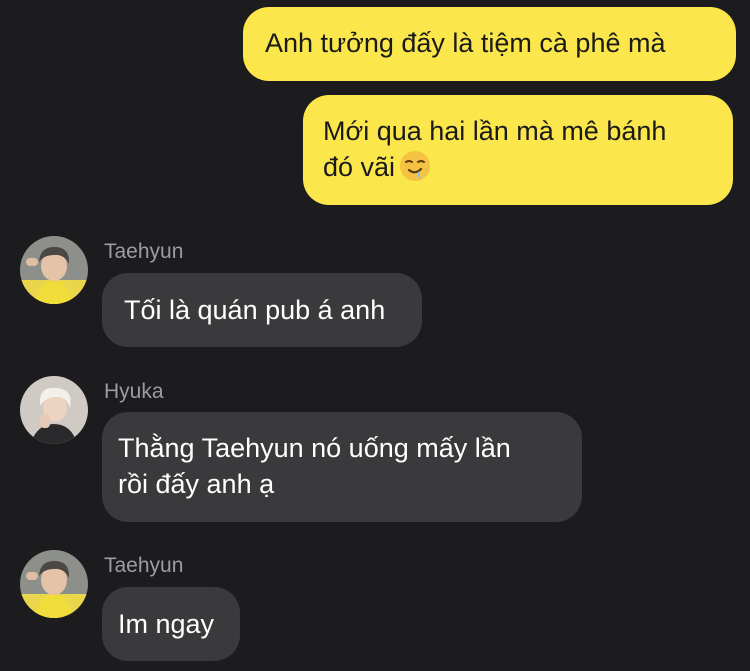 This screenshot has height=671, width=750. I want to click on sender-name: Hyuka, so click(134, 391).